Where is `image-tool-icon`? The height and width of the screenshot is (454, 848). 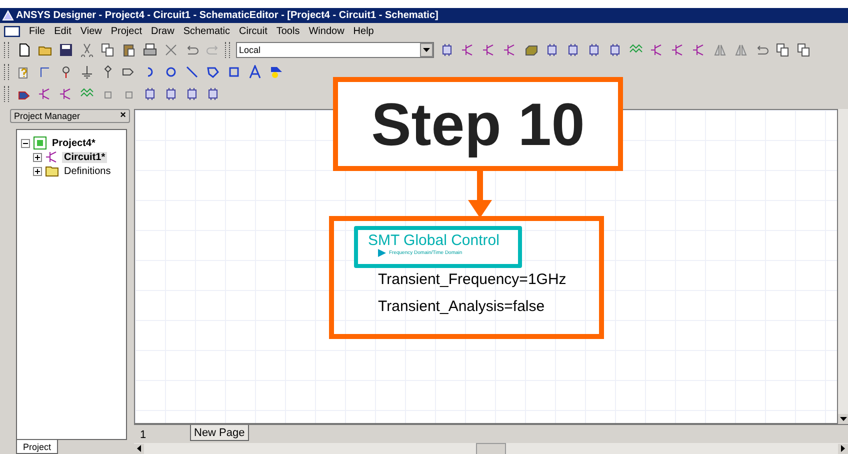 image-tool-icon is located at coordinates (275, 72).